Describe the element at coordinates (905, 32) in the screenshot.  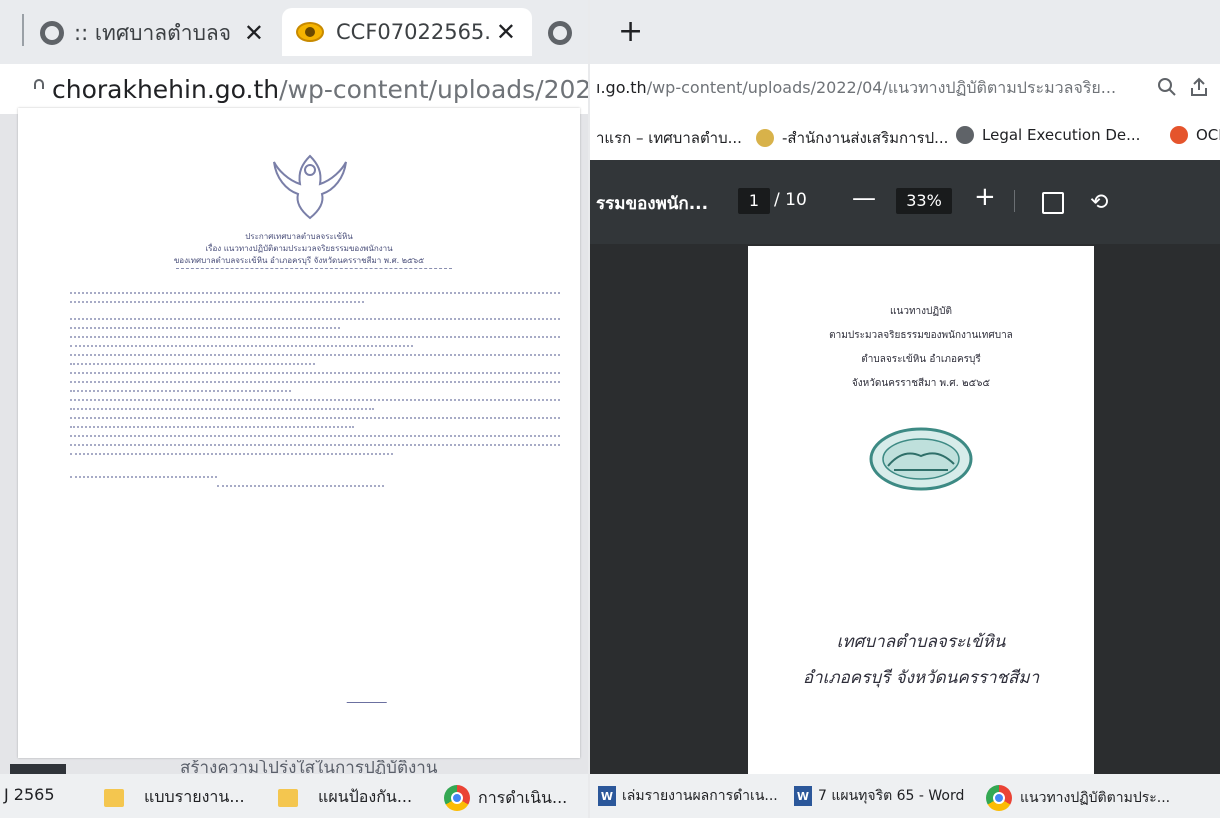
I see `tab-strip: +` at that location.